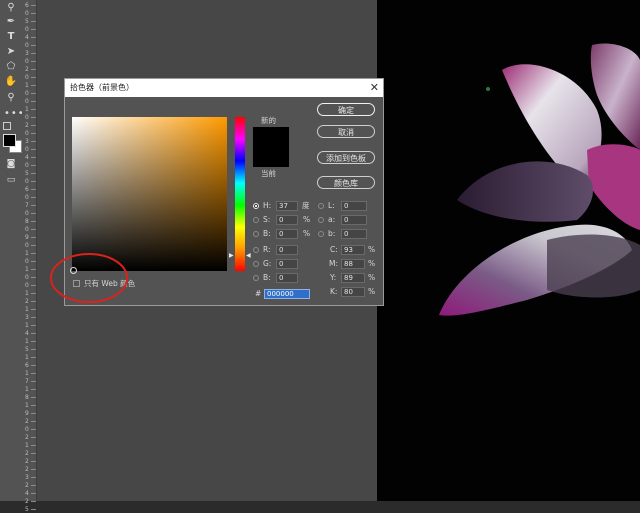 The width and height of the screenshot is (640, 513). I want to click on hue-slider, so click(240, 194).